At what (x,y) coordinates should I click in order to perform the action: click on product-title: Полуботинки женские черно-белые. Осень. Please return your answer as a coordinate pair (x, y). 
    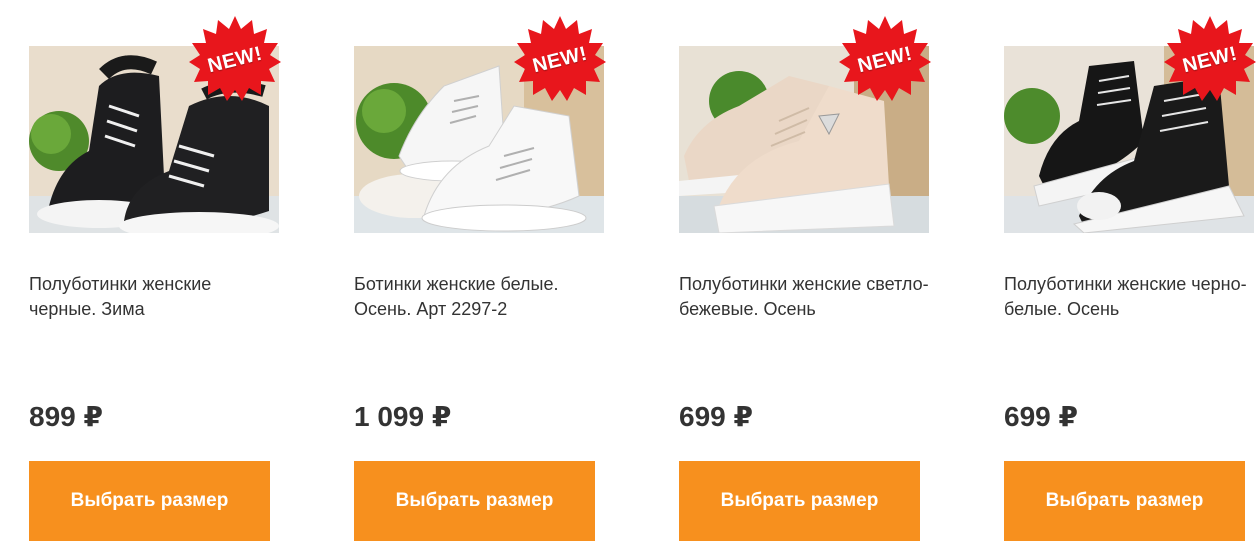
    Looking at the image, I should click on (1129, 297).